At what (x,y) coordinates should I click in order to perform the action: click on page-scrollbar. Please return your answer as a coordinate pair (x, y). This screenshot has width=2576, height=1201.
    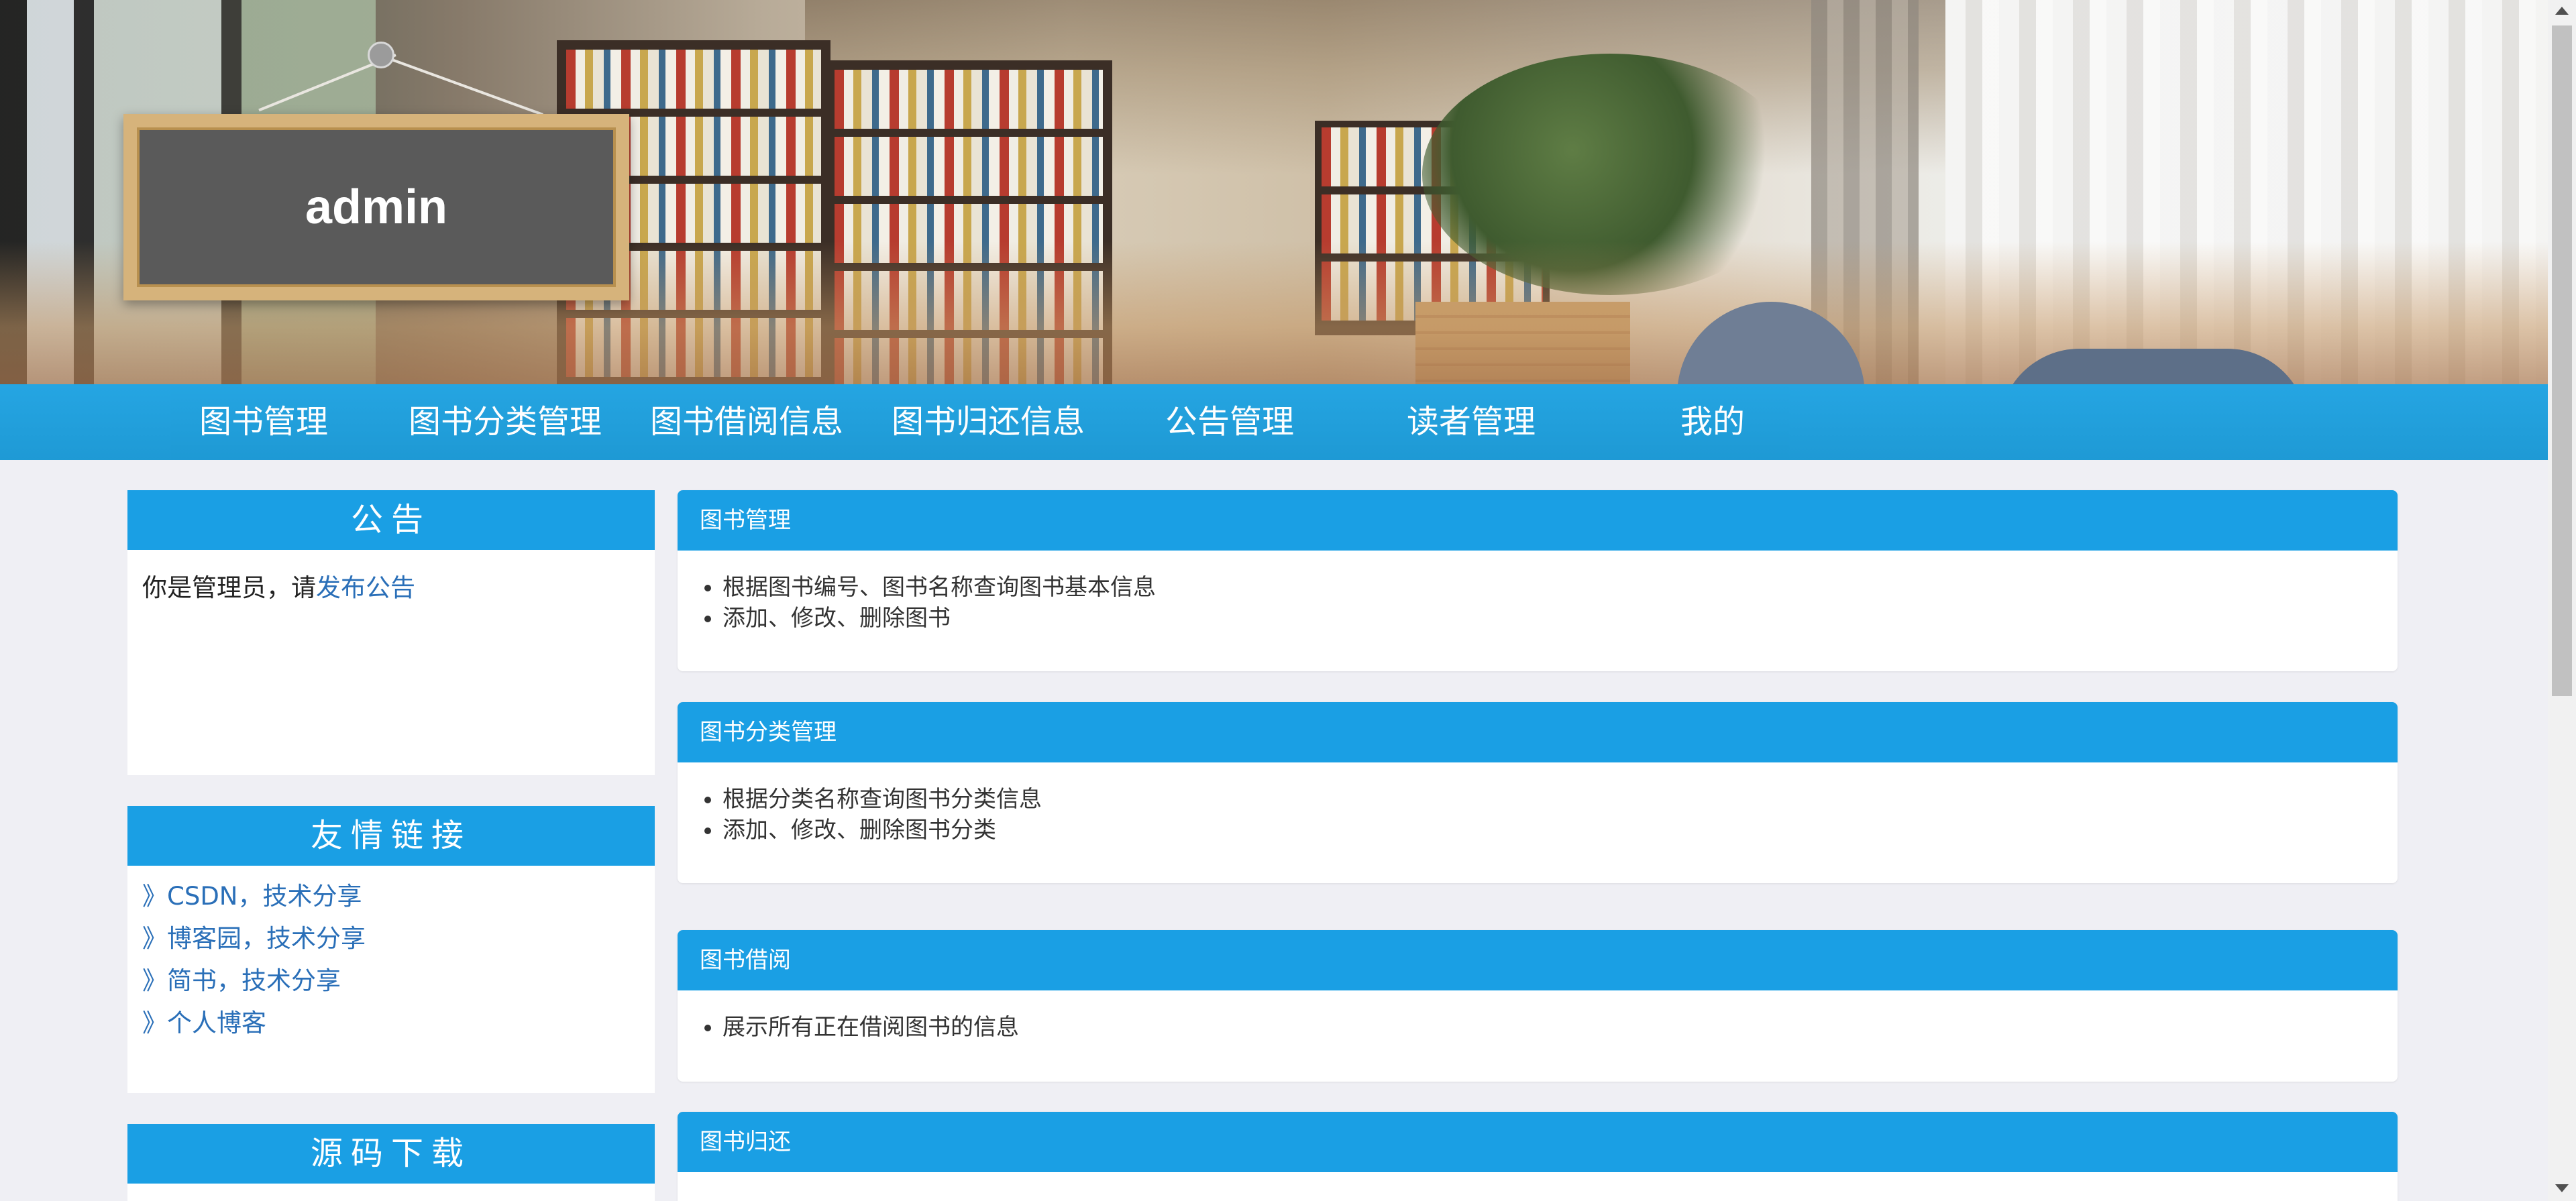
    Looking at the image, I should click on (2562, 600).